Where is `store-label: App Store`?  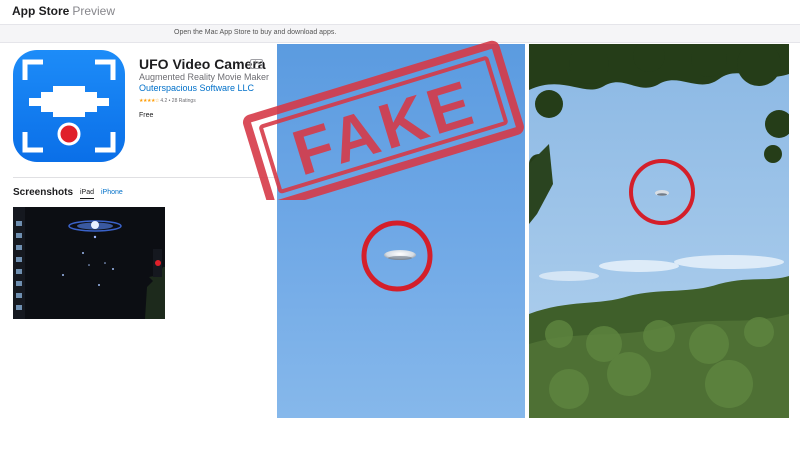
store-label: App Store is located at coordinates (41, 11).